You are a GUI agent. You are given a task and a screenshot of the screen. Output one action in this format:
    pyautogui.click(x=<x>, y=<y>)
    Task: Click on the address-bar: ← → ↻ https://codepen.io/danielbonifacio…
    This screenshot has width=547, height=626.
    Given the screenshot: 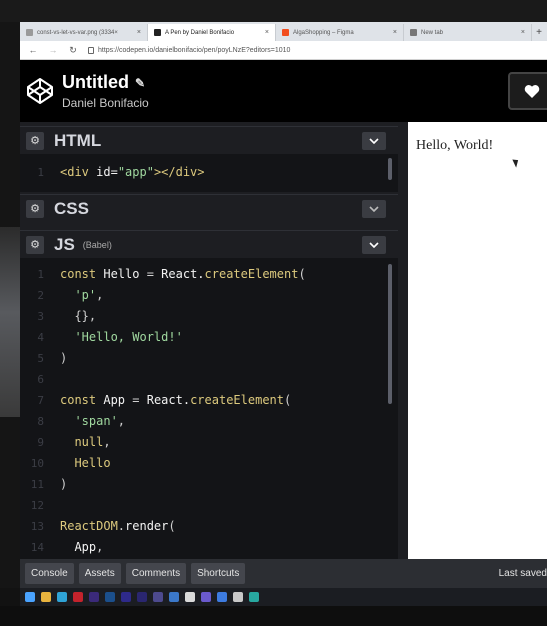 What is the action you would take?
    pyautogui.click(x=283, y=50)
    